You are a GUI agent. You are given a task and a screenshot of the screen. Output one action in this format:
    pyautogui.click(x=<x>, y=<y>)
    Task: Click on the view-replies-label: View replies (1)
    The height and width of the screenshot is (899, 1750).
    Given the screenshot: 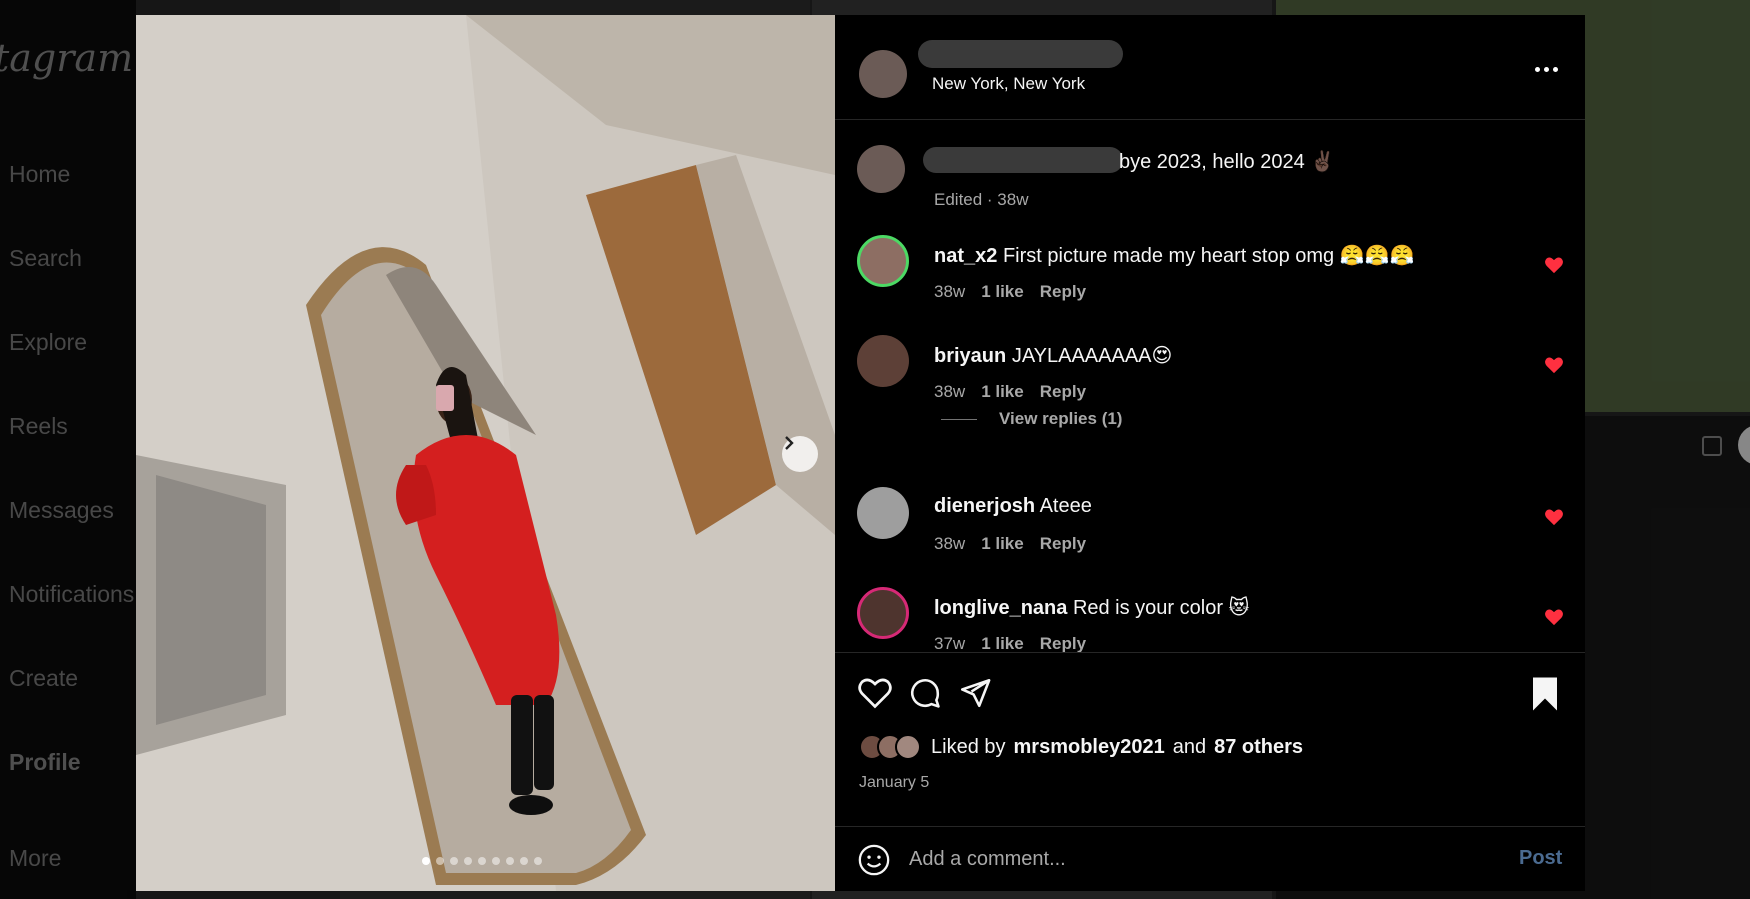 What is the action you would take?
    pyautogui.click(x=1061, y=418)
    